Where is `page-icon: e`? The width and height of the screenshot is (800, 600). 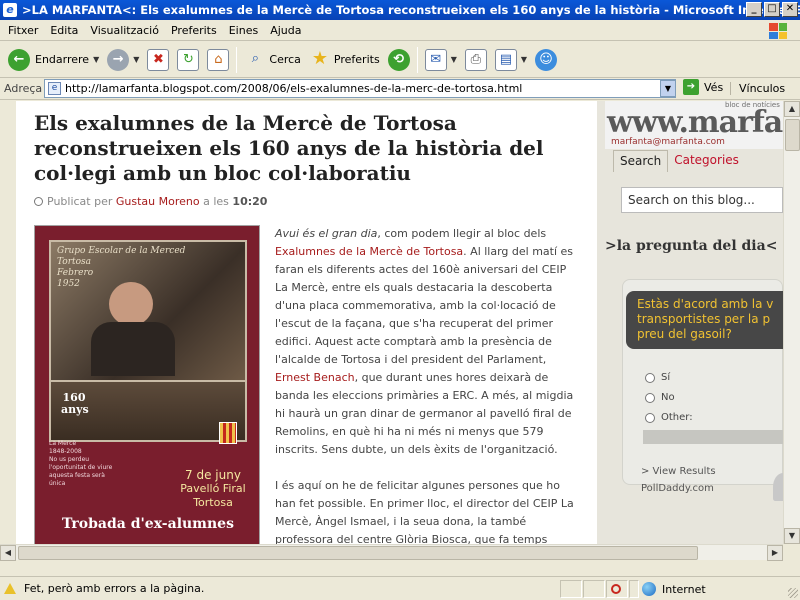
page-icon: e is located at coordinates (54, 88).